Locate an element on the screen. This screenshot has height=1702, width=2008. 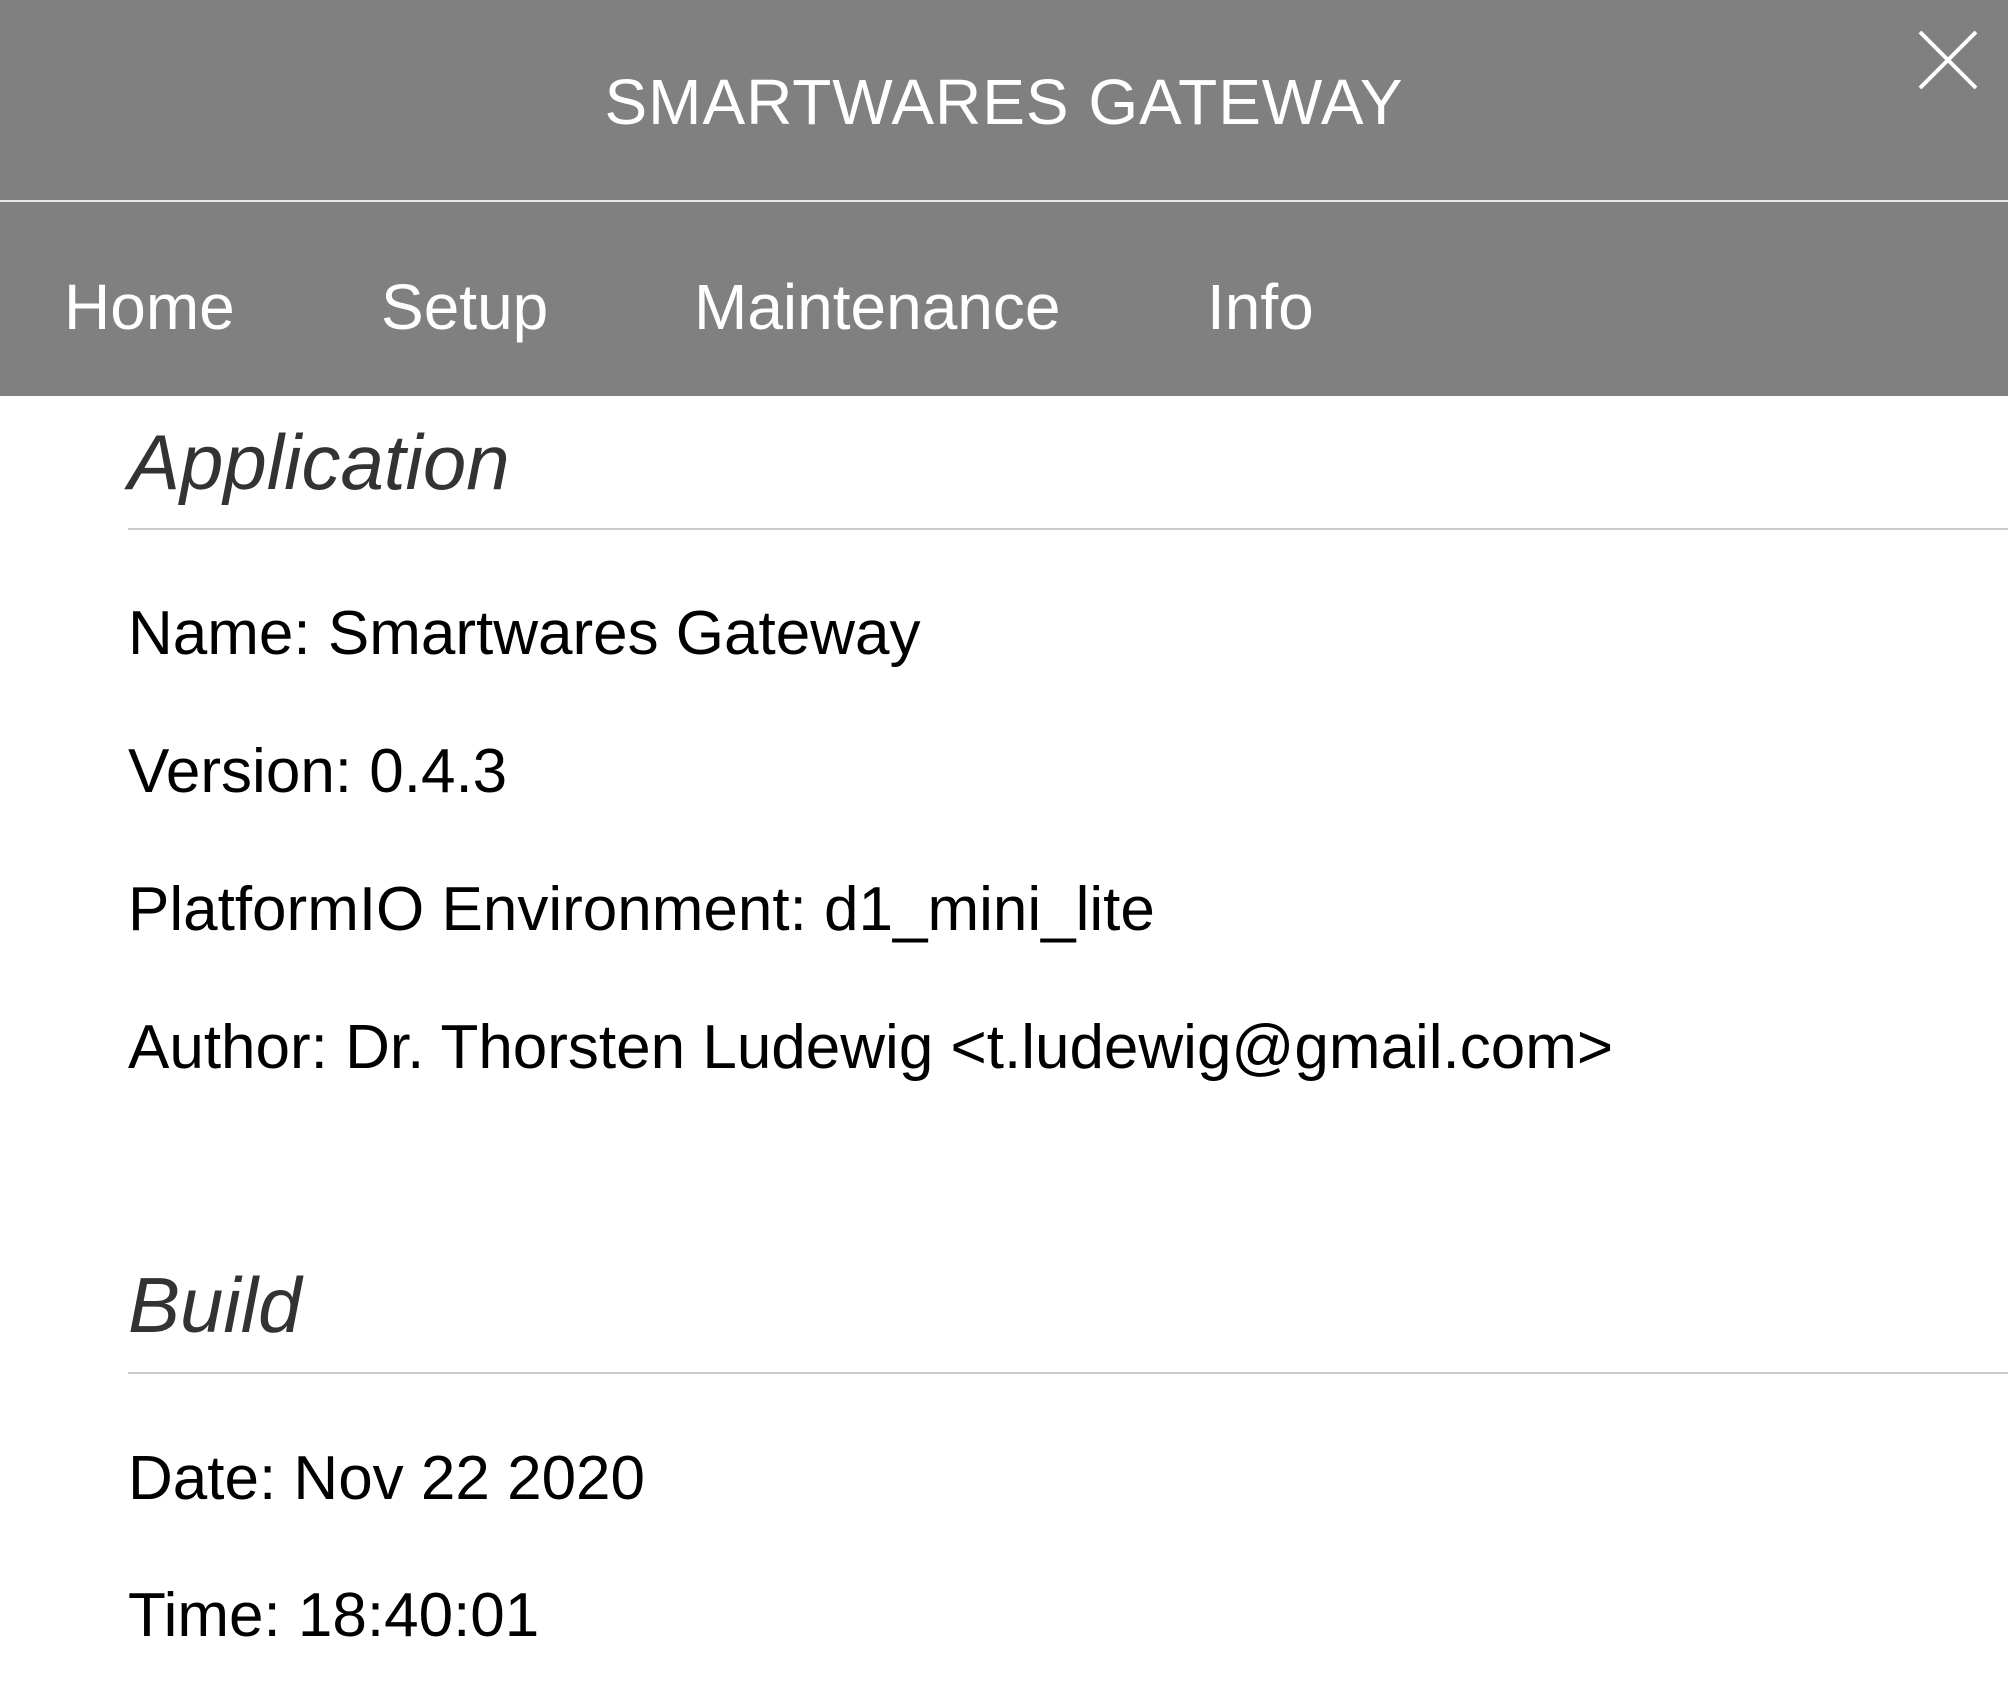
nav-item-home: Home is located at coordinates (149, 307).